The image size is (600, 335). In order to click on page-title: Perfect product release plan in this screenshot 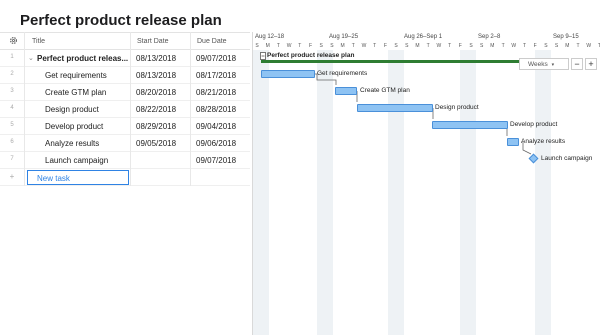, I will do `click(121, 20)`.